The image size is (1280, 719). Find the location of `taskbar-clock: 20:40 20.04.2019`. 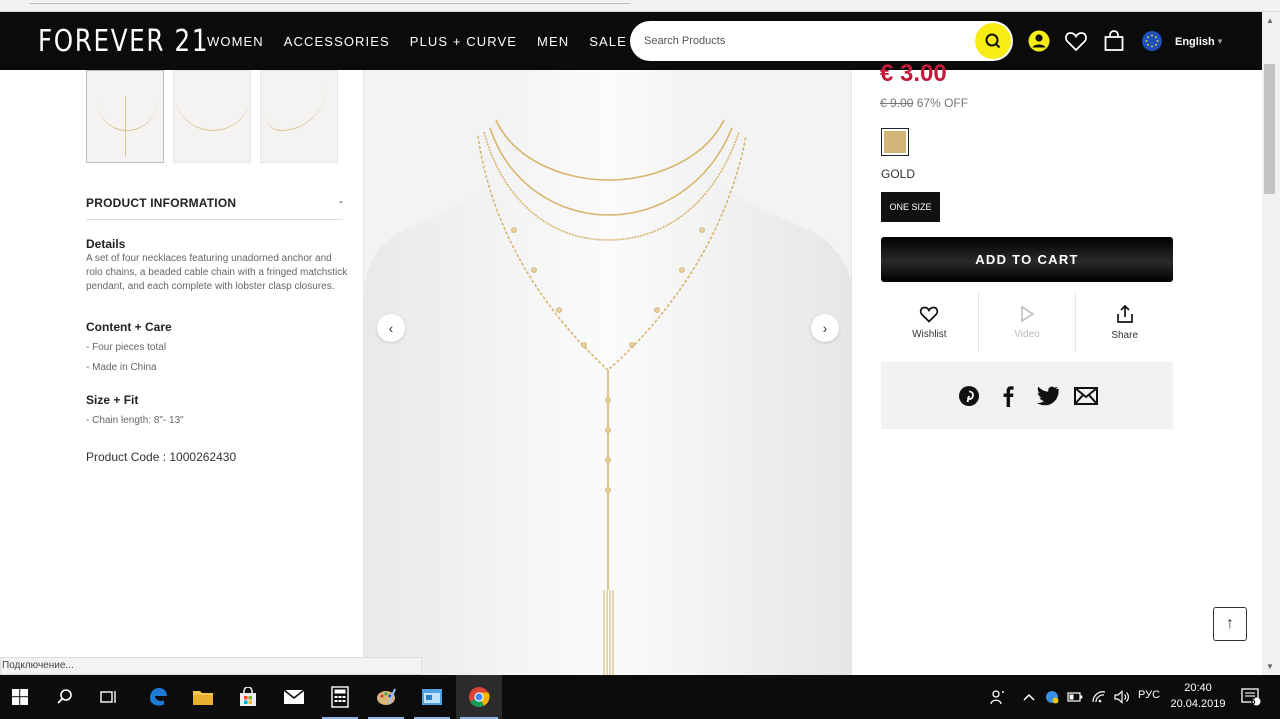

taskbar-clock: 20:40 20.04.2019 is located at coordinates (1198, 696).